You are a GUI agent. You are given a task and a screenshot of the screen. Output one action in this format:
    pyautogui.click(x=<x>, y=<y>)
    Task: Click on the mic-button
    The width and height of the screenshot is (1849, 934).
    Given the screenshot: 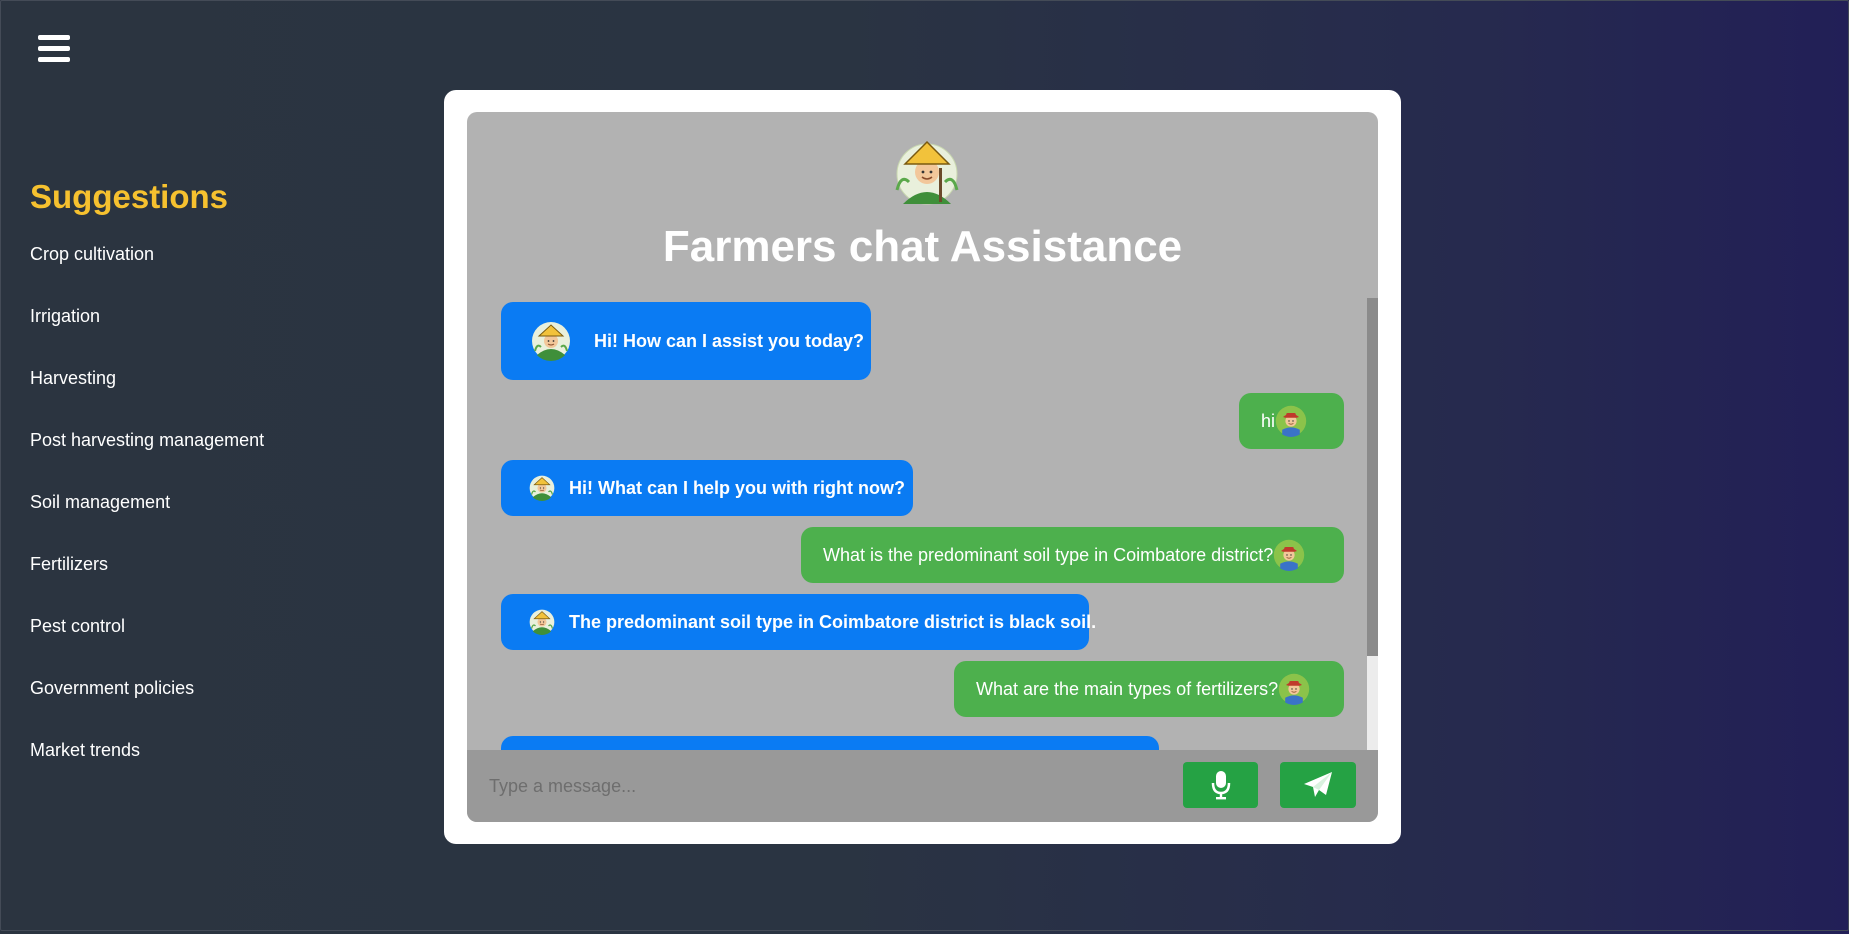 What is the action you would take?
    pyautogui.click(x=1220, y=785)
    